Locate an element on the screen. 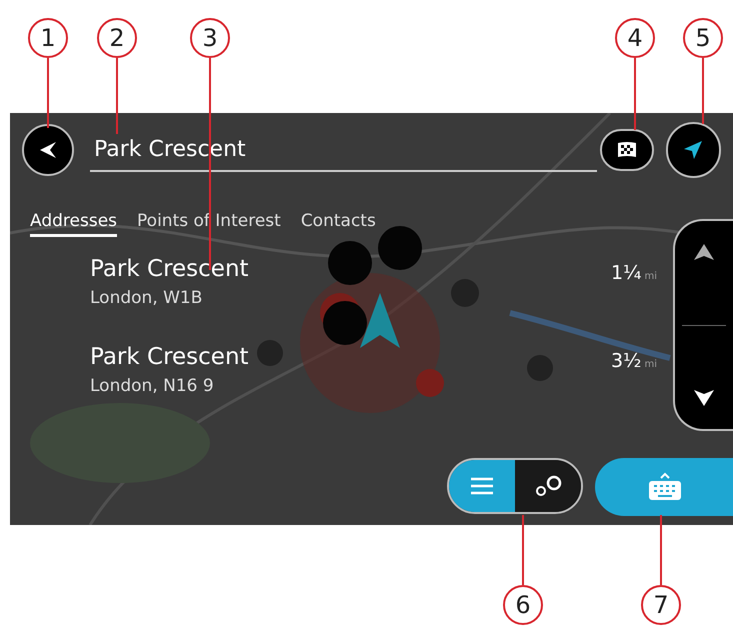 The image size is (733, 630). callout-number: 3 is located at coordinates (210, 38).